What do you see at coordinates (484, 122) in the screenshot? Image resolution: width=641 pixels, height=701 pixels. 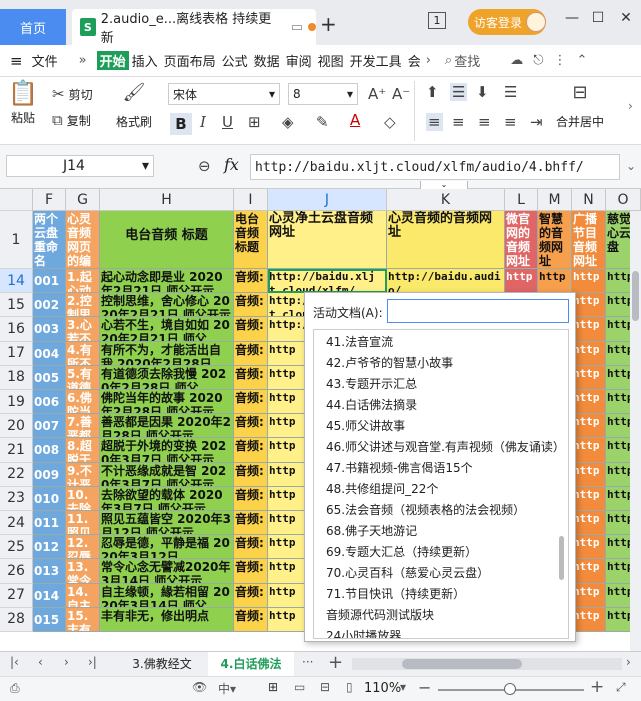 I see `align-right-icon: ≡` at bounding box center [484, 122].